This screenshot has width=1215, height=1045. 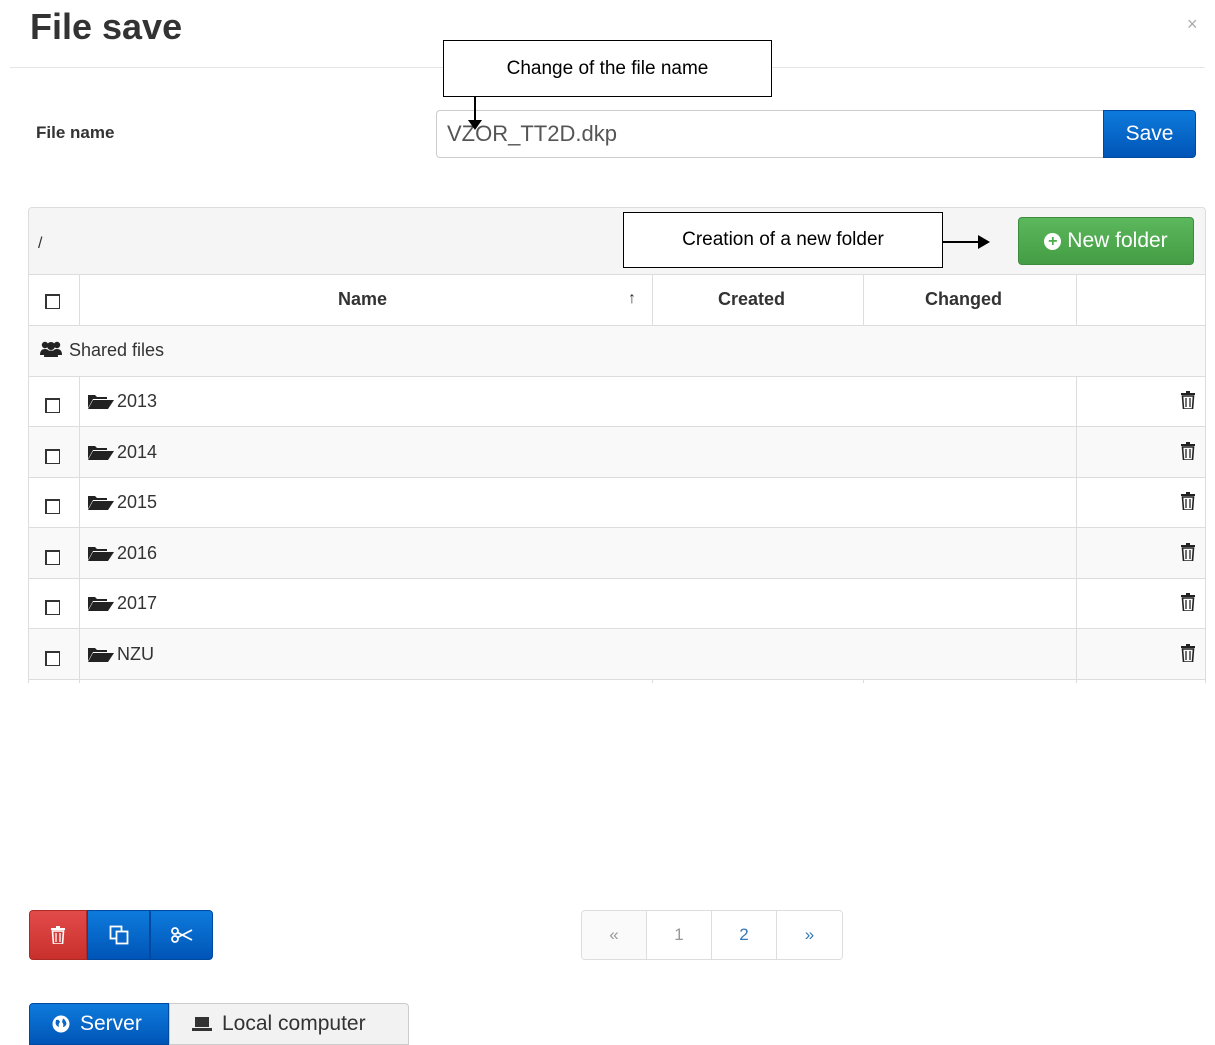 I want to click on users-icon, so click(x=51, y=349).